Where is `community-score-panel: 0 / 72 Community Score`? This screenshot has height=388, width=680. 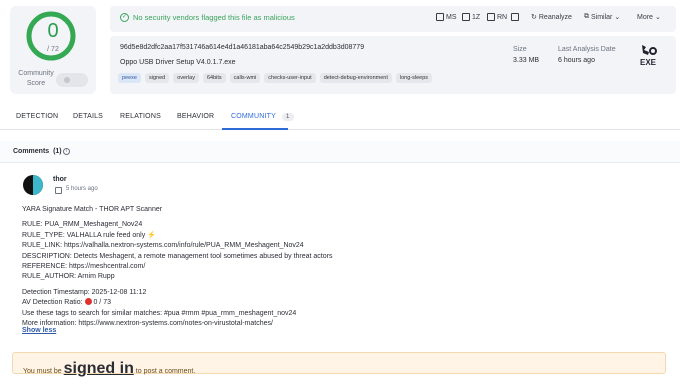 community-score-panel: 0 / 72 Community Score is located at coordinates (53, 50).